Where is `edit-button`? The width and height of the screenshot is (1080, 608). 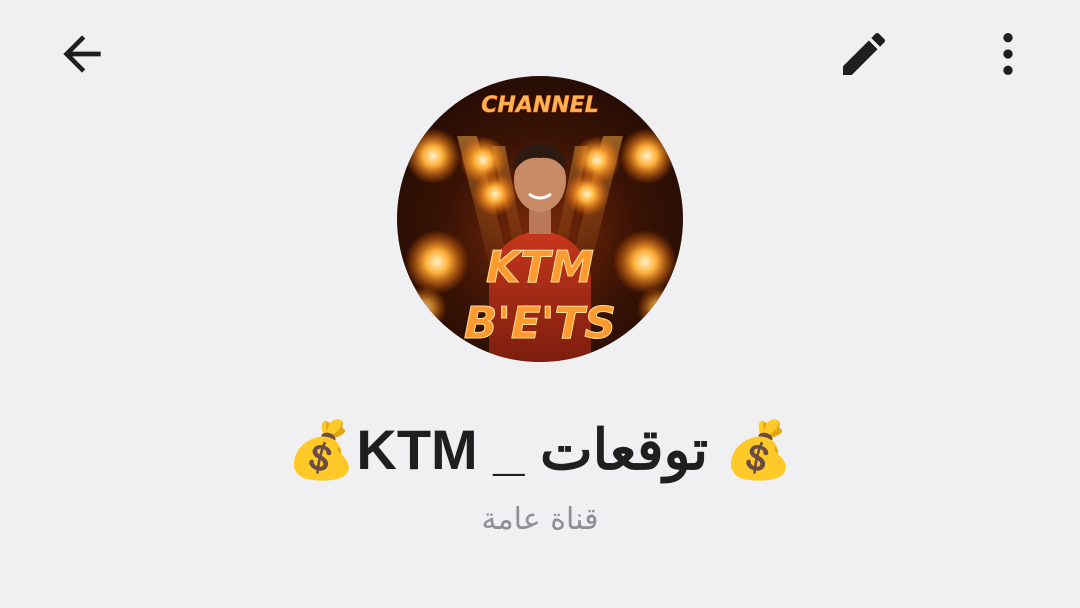
edit-button is located at coordinates (864, 54).